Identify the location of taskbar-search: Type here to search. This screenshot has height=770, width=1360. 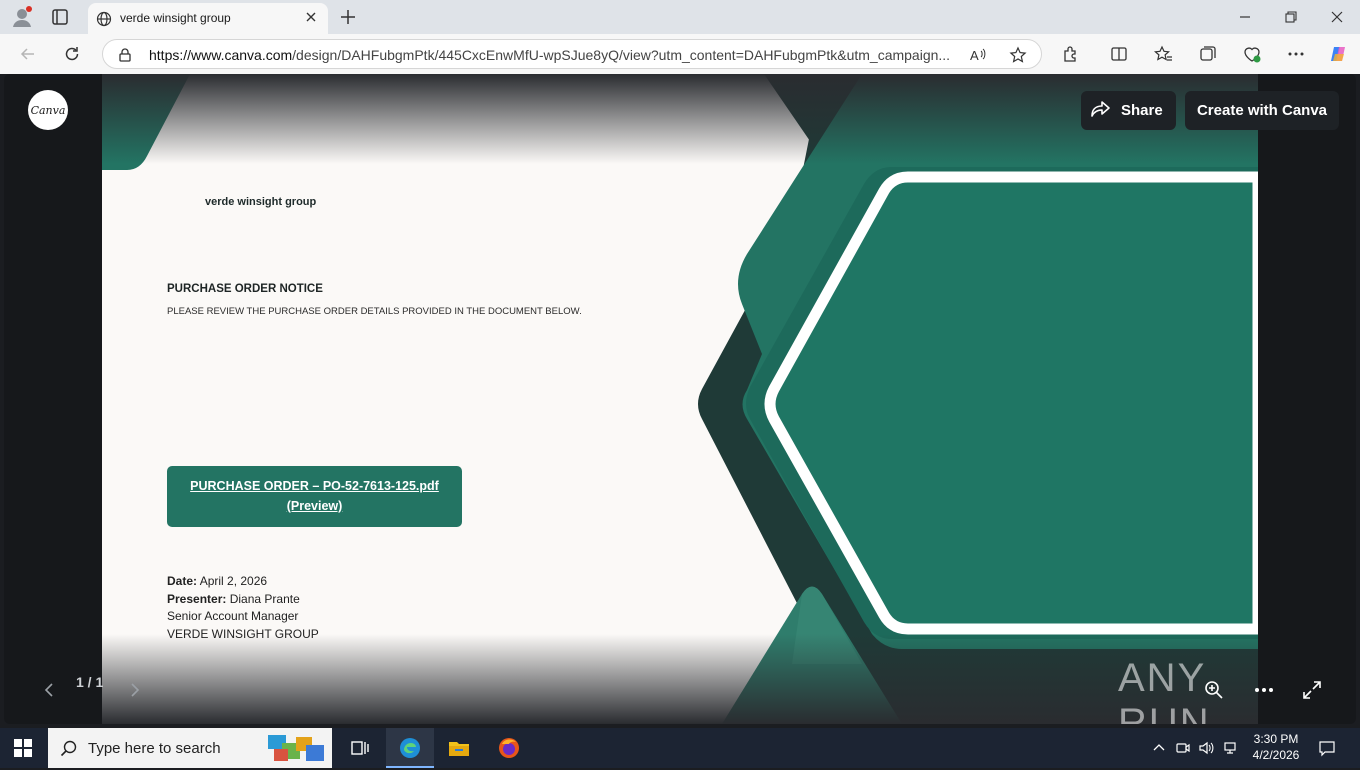
(190, 748).